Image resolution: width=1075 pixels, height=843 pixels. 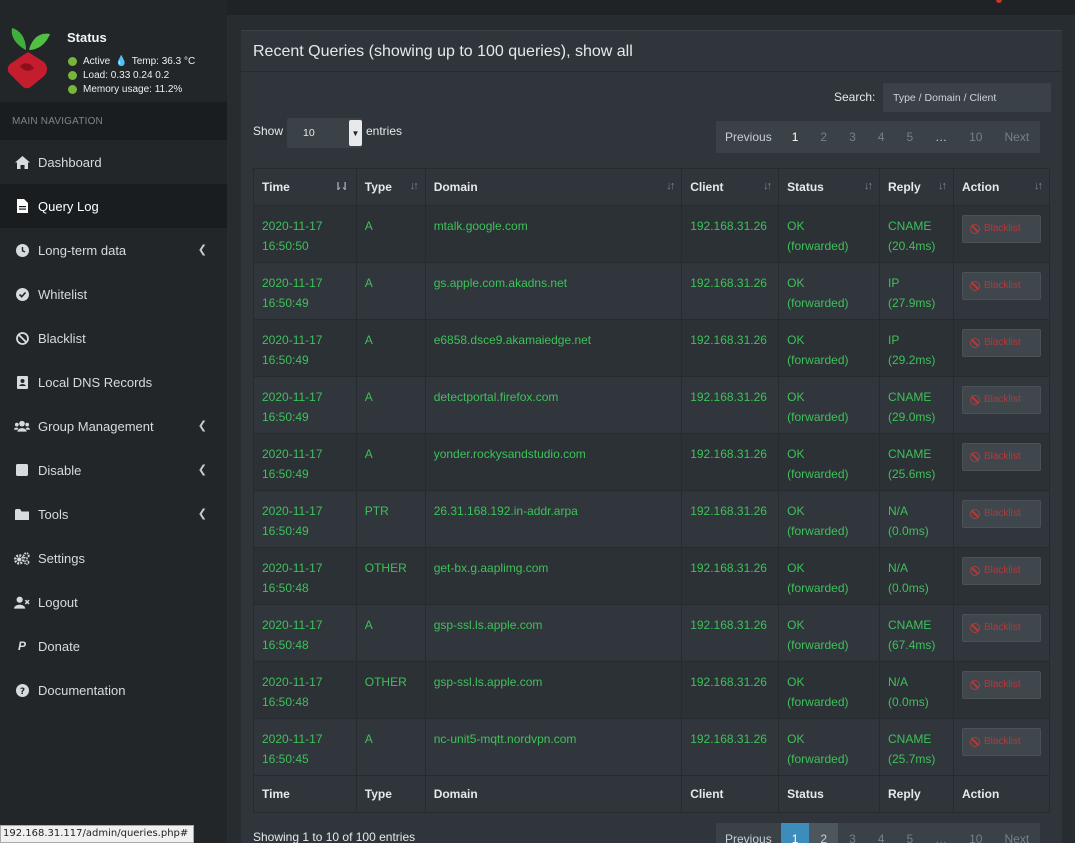 I want to click on column-header-action: Action ↓↑, so click(x=1001, y=187).